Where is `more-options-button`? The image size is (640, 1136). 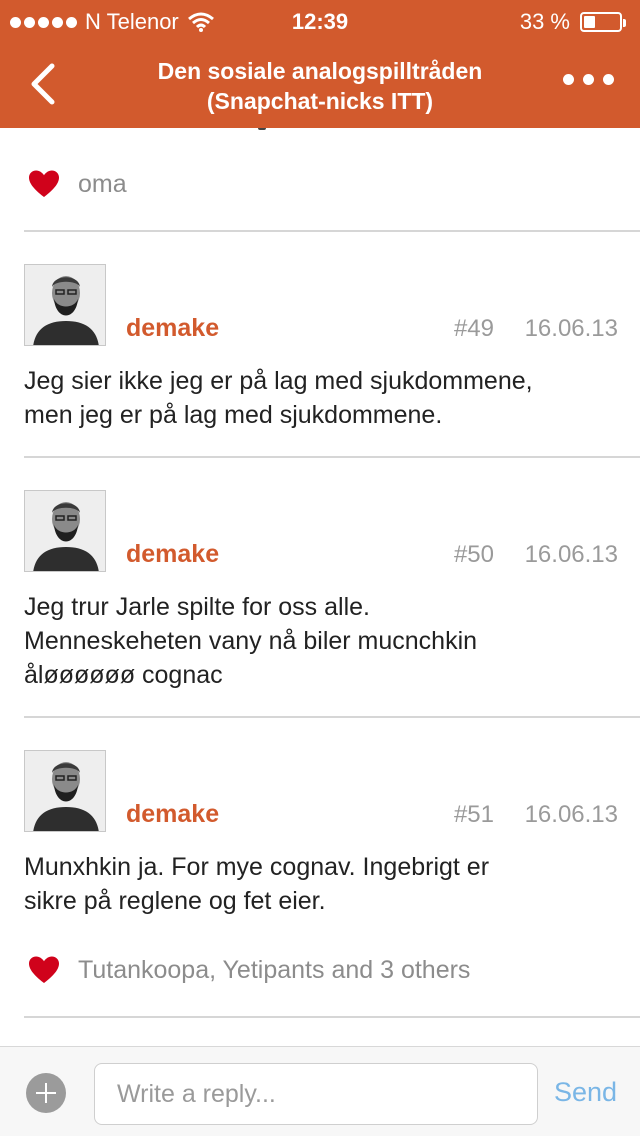
more-options-button is located at coordinates (588, 79).